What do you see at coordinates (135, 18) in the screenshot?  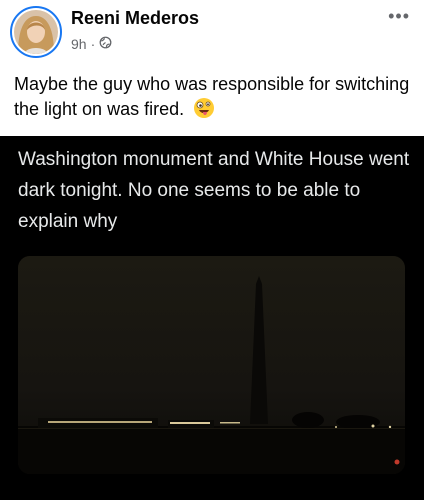 I see `author-name: Reeni Mederos` at bounding box center [135, 18].